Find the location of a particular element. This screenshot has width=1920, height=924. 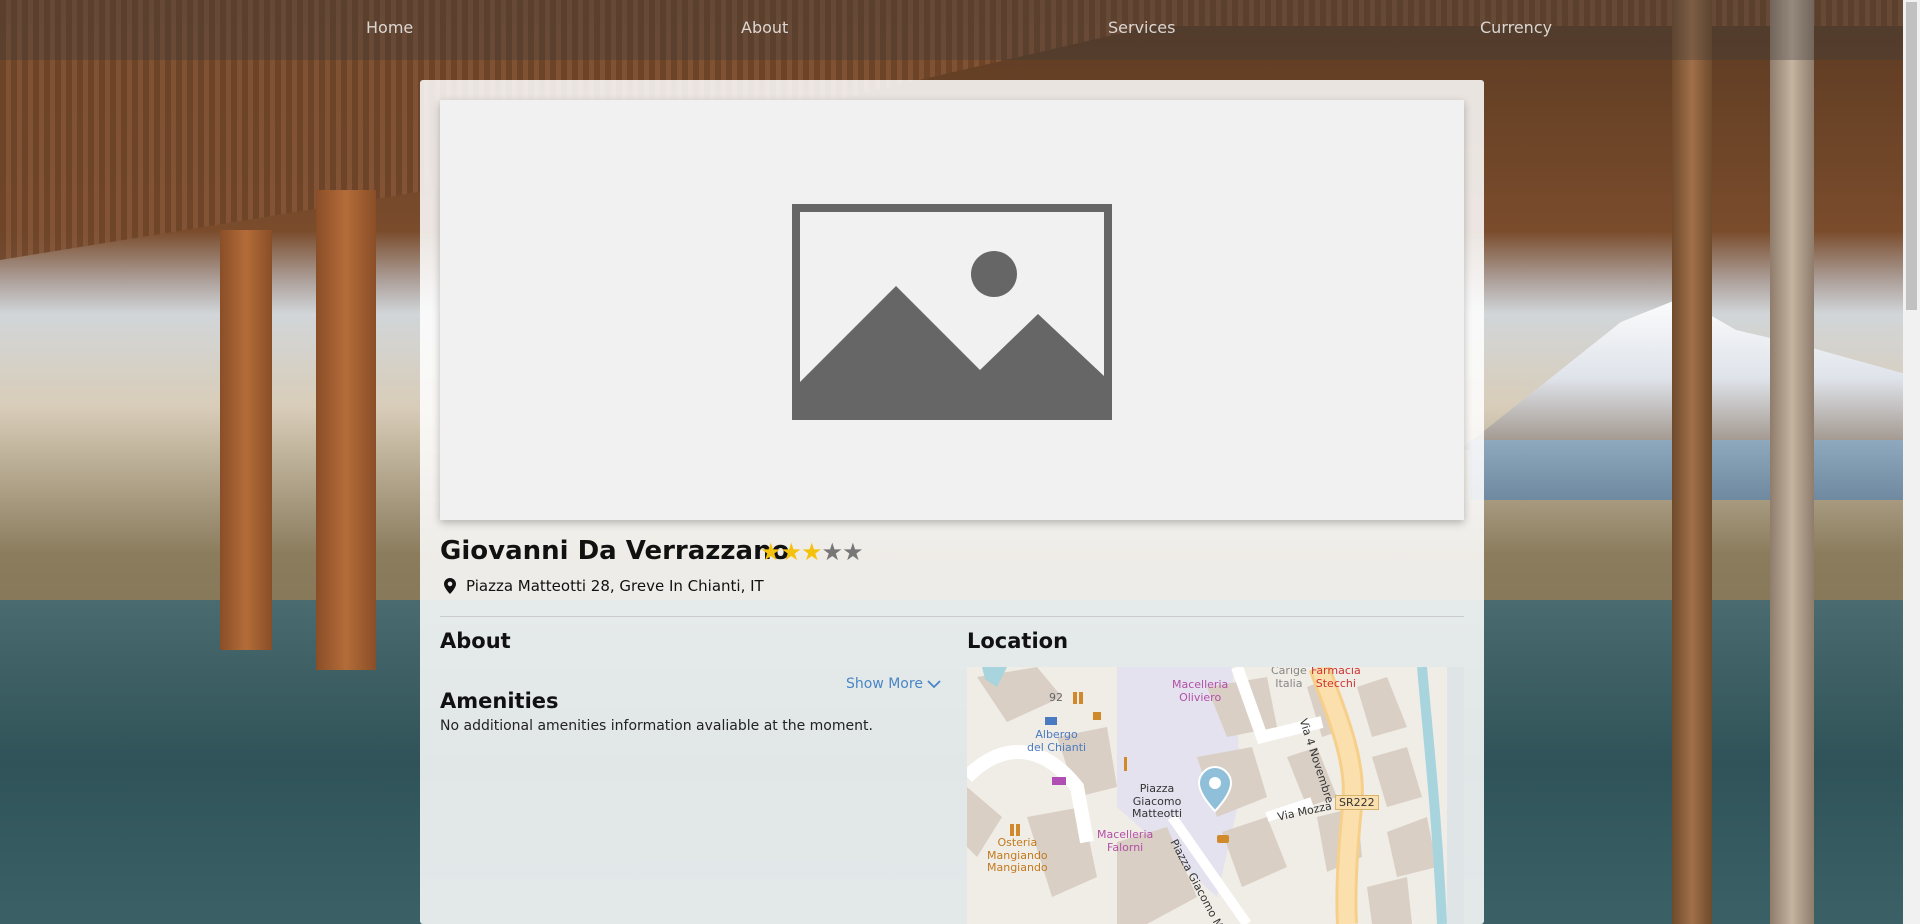

map-label-oliviero: Macelleria Oliviero is located at coordinates (1200, 691).